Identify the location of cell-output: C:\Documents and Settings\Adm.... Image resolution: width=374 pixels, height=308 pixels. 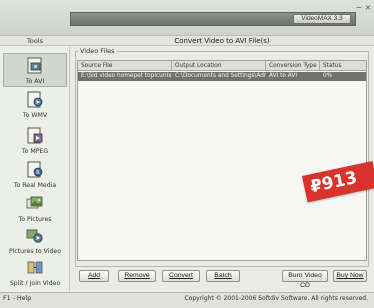
(220, 76).